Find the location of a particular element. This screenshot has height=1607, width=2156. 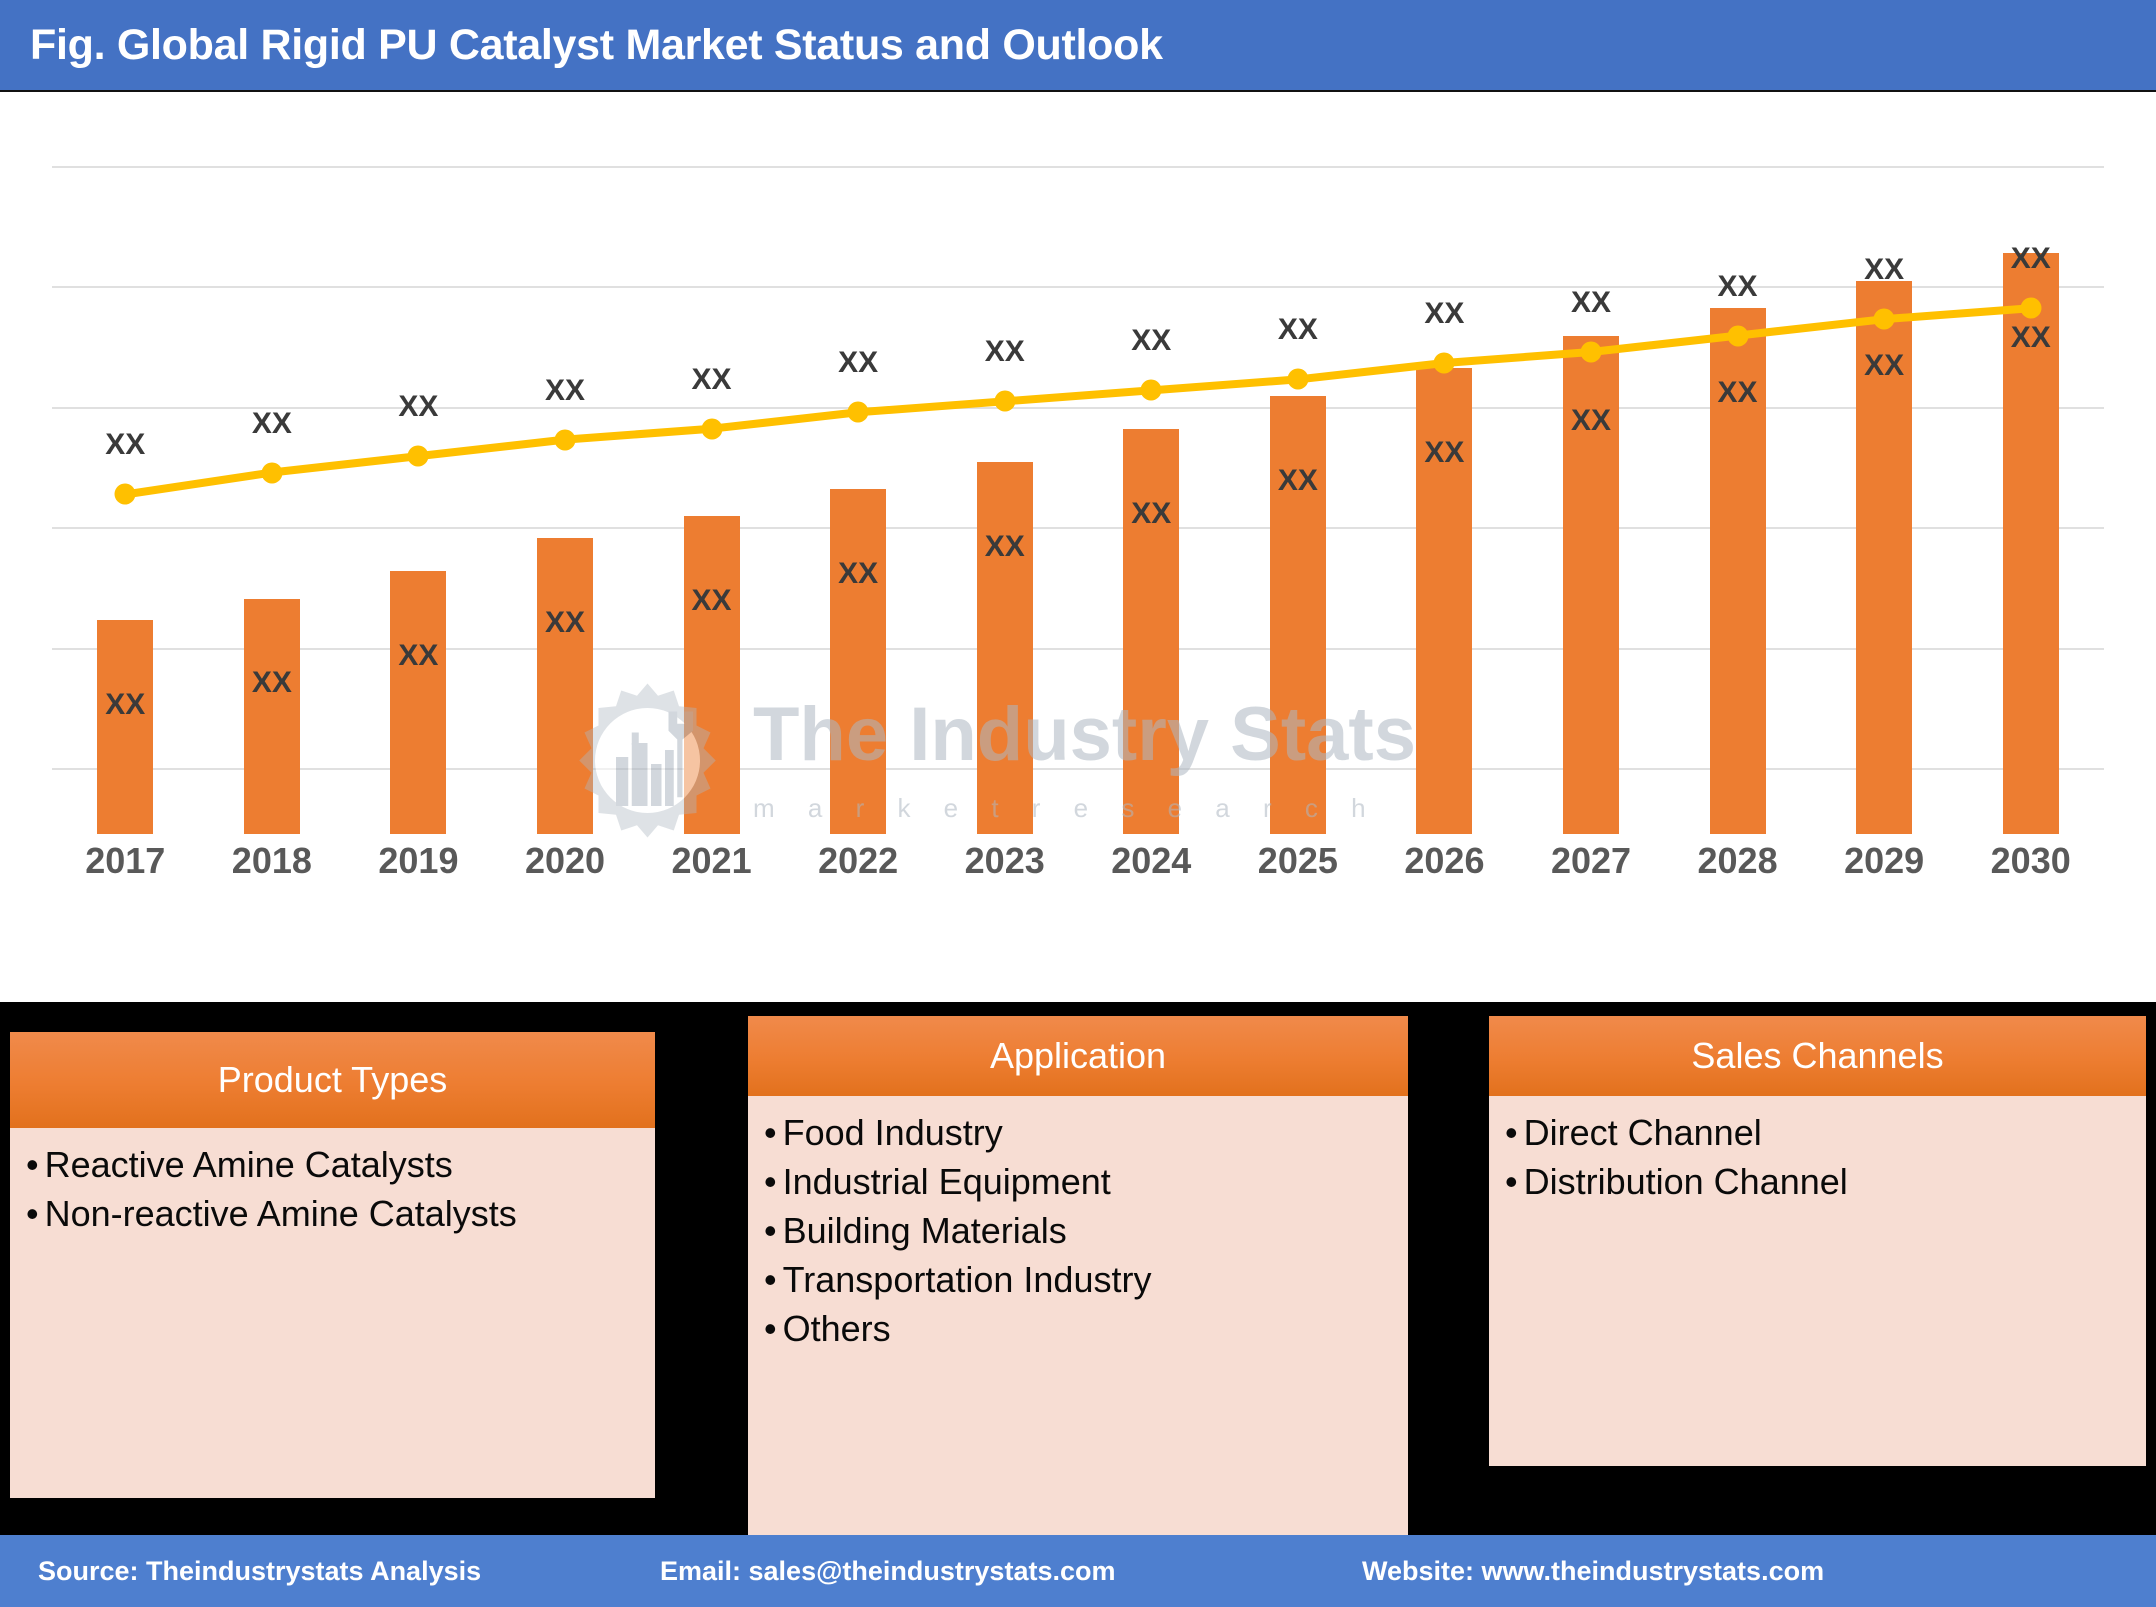

card-bullet-label: Building Materials is located at coordinates (924, 1230).